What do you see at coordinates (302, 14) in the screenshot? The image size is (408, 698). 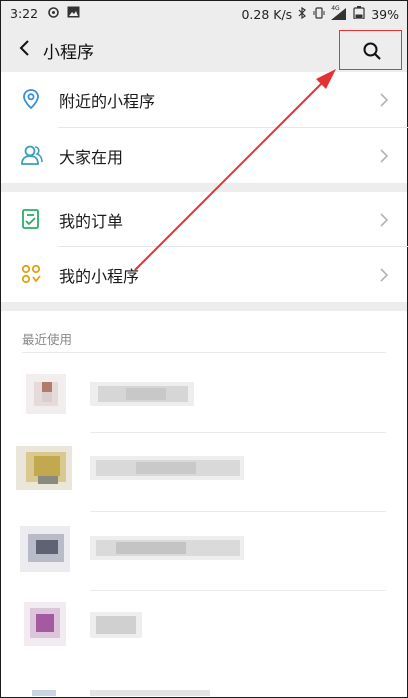 I see `bluetooth-icon` at bounding box center [302, 14].